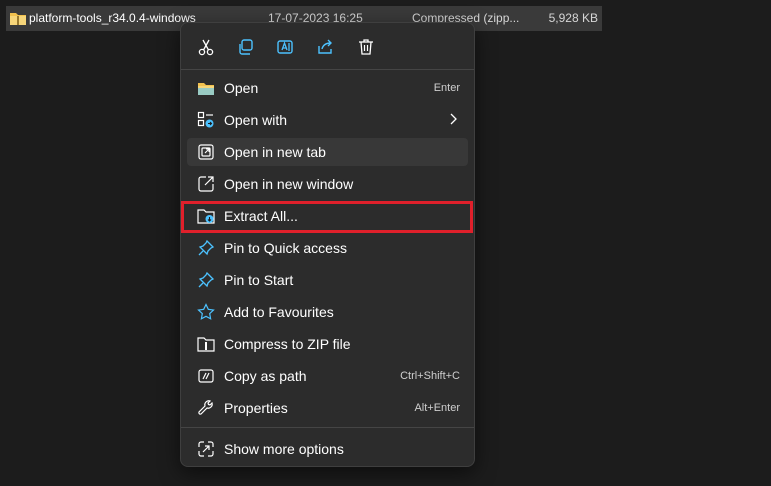 The width and height of the screenshot is (771, 486). I want to click on copy-icon, so click(246, 47).